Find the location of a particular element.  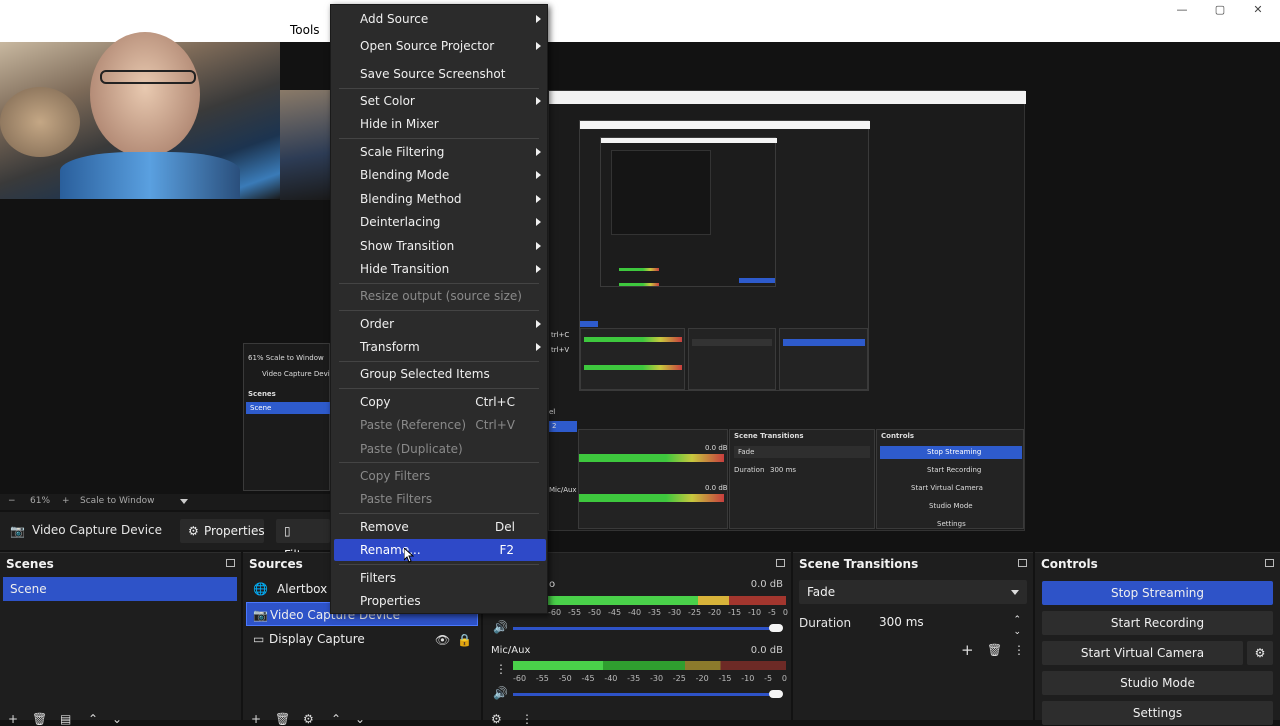

settings-button: Settings is located at coordinates (1157, 713).